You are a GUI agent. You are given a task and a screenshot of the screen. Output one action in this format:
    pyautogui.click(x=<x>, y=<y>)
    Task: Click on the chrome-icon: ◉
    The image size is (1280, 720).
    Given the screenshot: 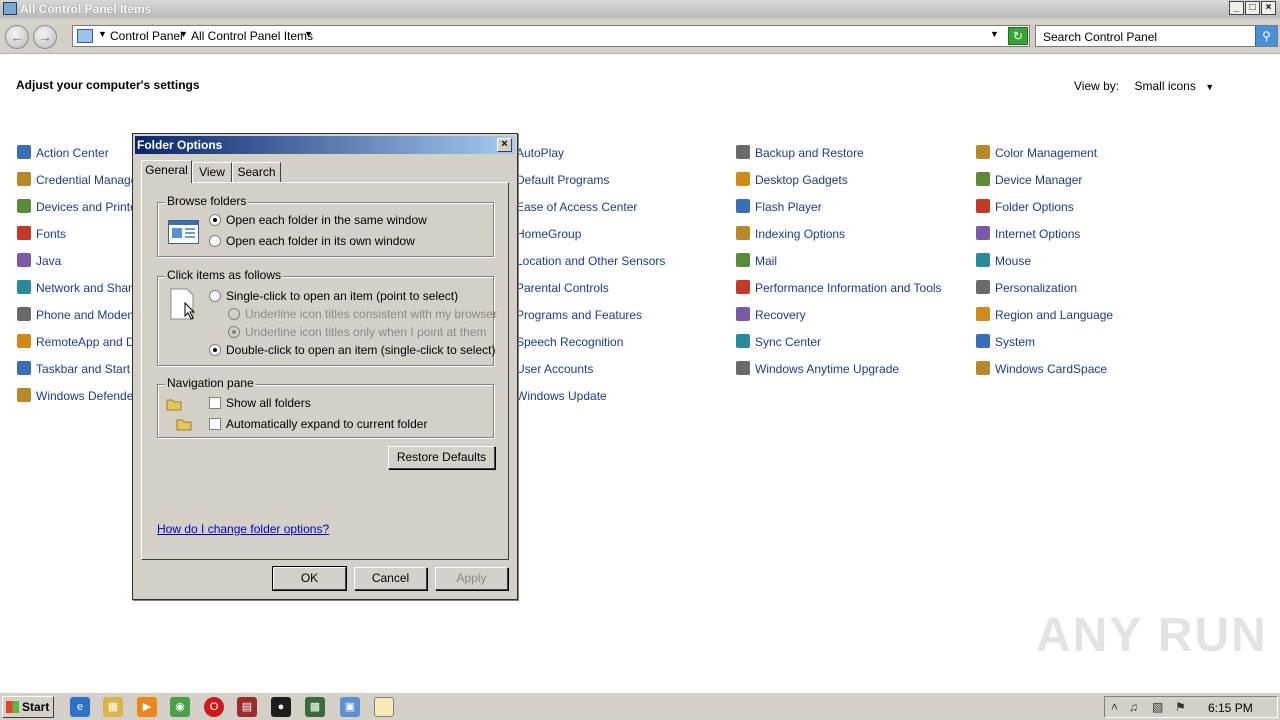 What is the action you would take?
    pyautogui.click(x=180, y=707)
    